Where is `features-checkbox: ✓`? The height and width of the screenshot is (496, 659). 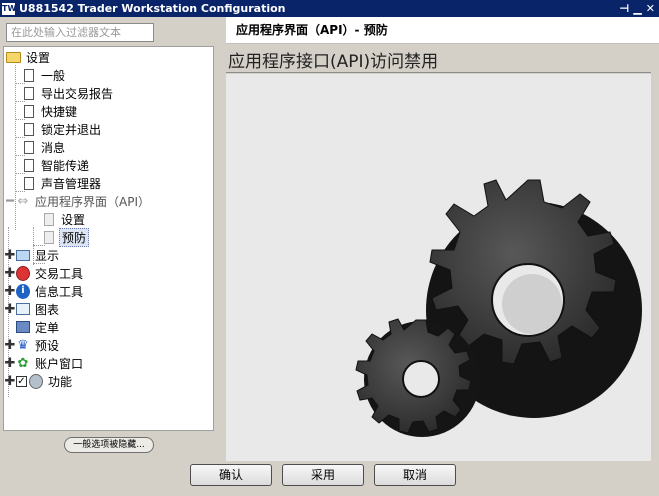 features-checkbox: ✓ is located at coordinates (21, 381).